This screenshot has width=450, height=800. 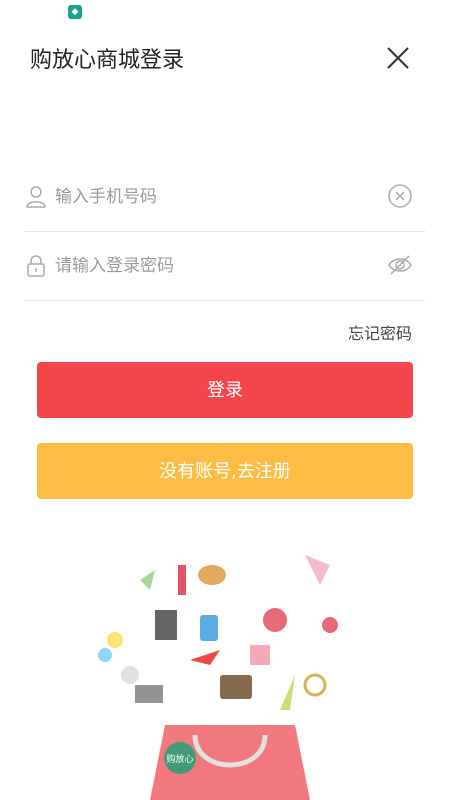 I want to click on login-button: 登录, so click(x=225, y=390).